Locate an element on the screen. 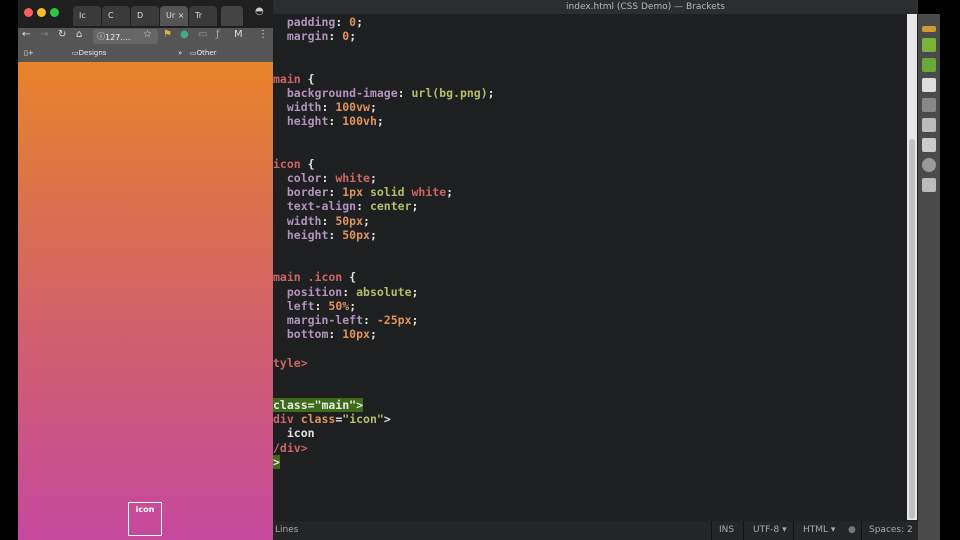 The width and height of the screenshot is (960, 540). incognito-icon: ◓ is located at coordinates (259, 11).